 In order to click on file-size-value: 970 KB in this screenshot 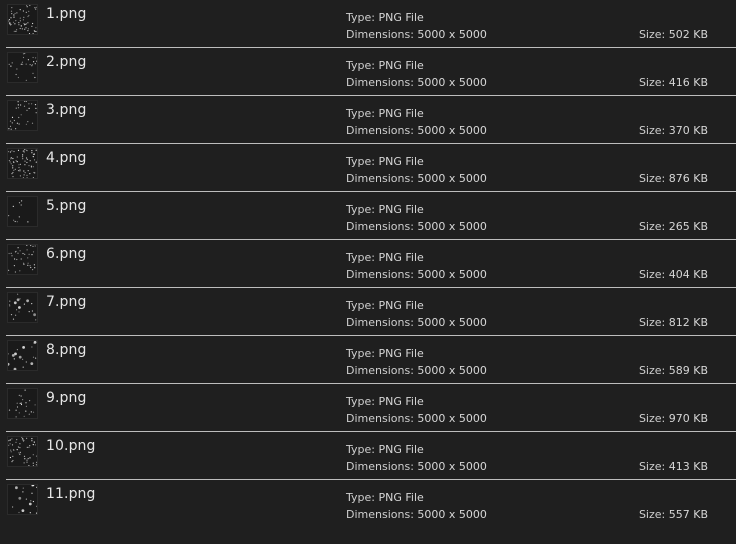, I will do `click(688, 418)`.